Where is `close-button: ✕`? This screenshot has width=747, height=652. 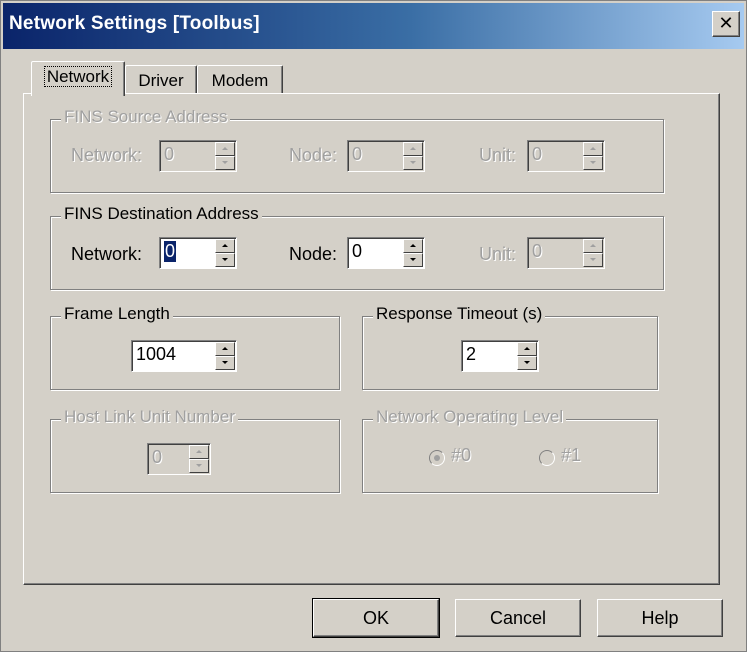
close-button: ✕ is located at coordinates (726, 24).